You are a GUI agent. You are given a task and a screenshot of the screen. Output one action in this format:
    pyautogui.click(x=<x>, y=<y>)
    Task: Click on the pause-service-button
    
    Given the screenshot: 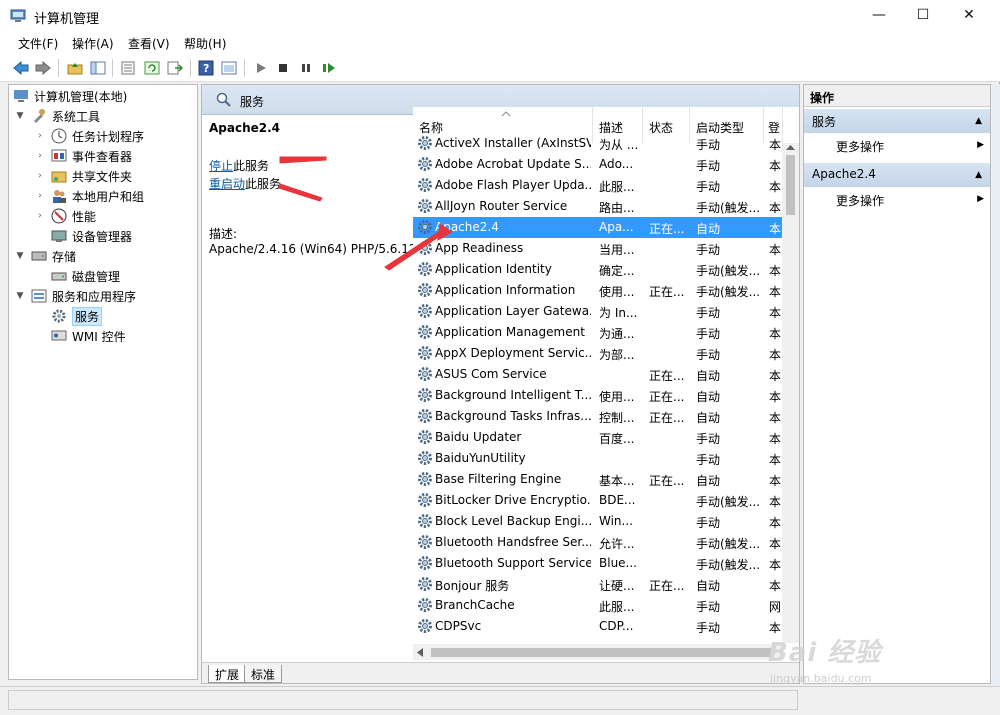 What is the action you would take?
    pyautogui.click(x=306, y=68)
    